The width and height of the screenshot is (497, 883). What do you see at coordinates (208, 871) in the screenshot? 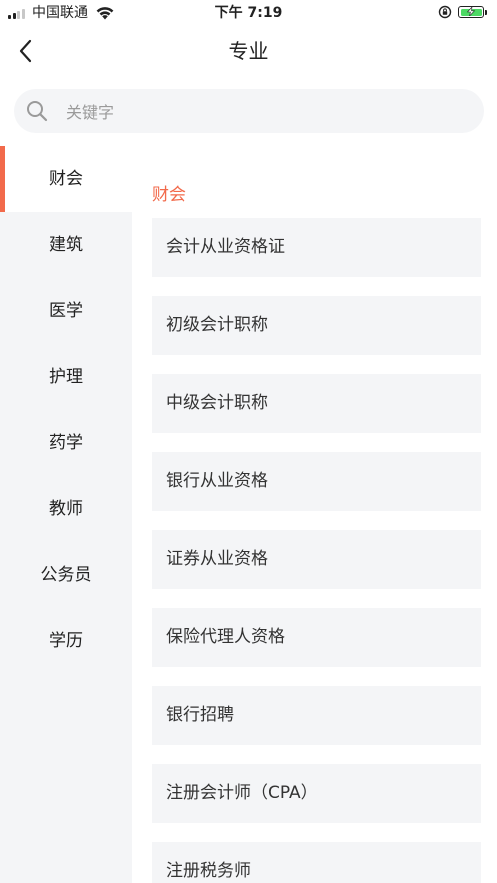
I see `list-item-label: 注册税务师` at bounding box center [208, 871].